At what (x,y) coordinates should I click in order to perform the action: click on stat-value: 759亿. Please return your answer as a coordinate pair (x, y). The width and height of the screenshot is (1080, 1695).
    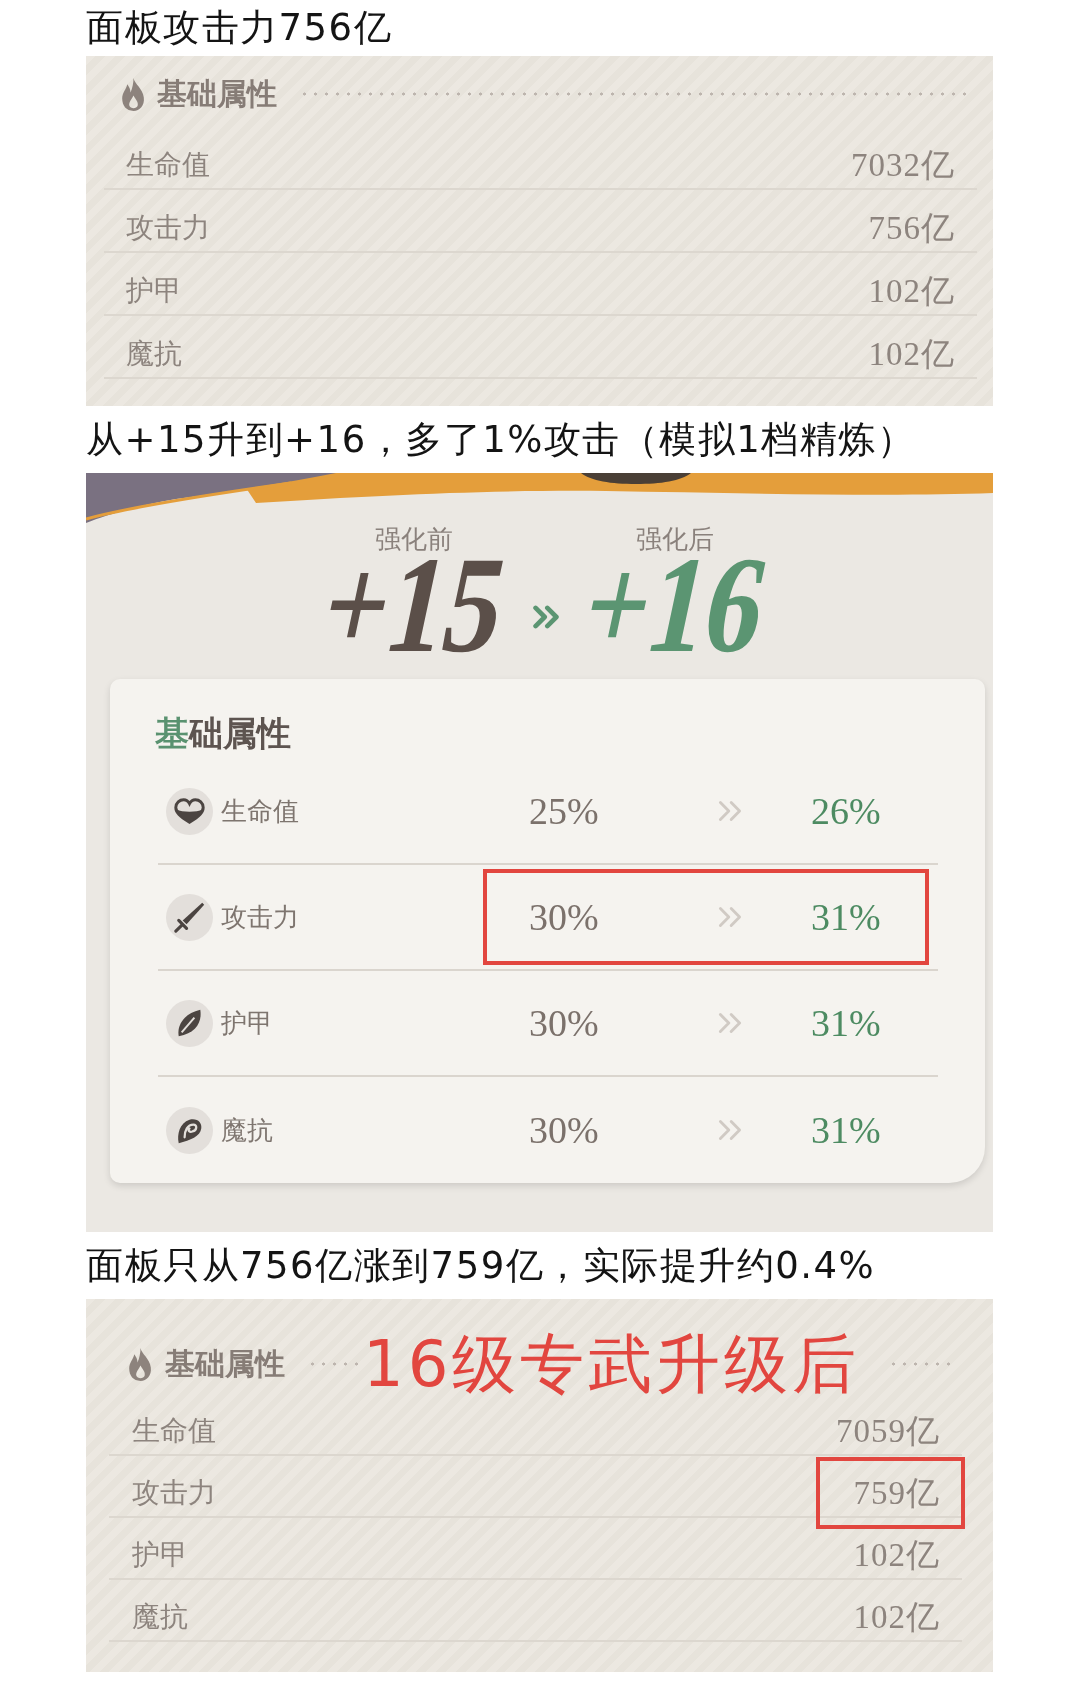
    Looking at the image, I should click on (896, 1493).